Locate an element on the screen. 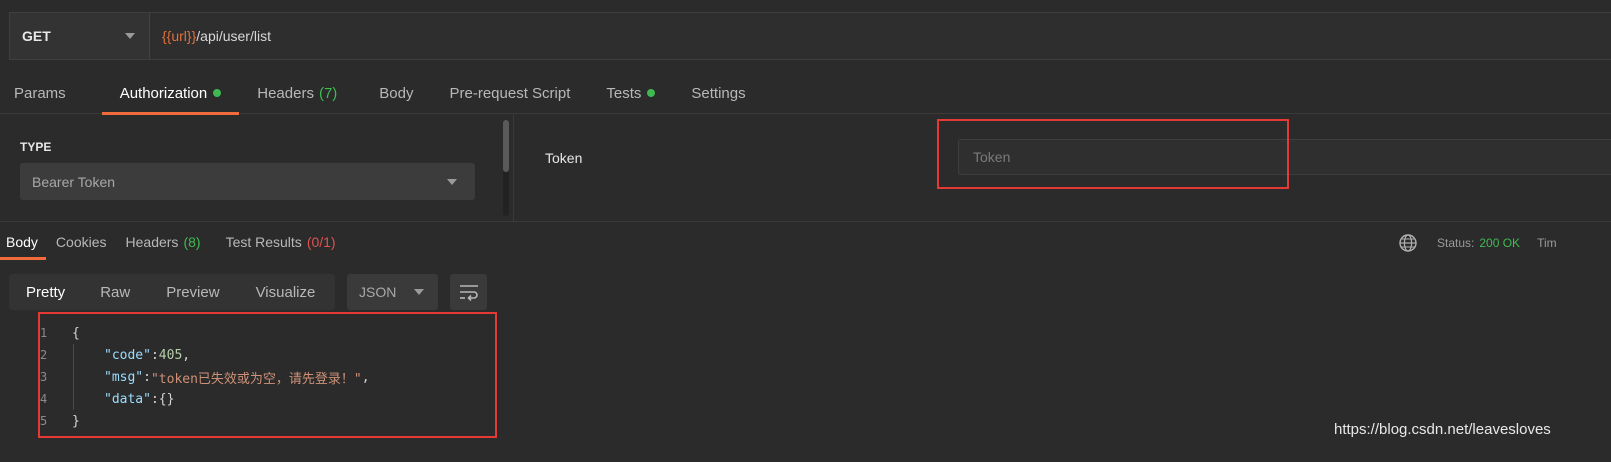 This screenshot has height=462, width=1611. status-value: 200 OK is located at coordinates (1500, 243).